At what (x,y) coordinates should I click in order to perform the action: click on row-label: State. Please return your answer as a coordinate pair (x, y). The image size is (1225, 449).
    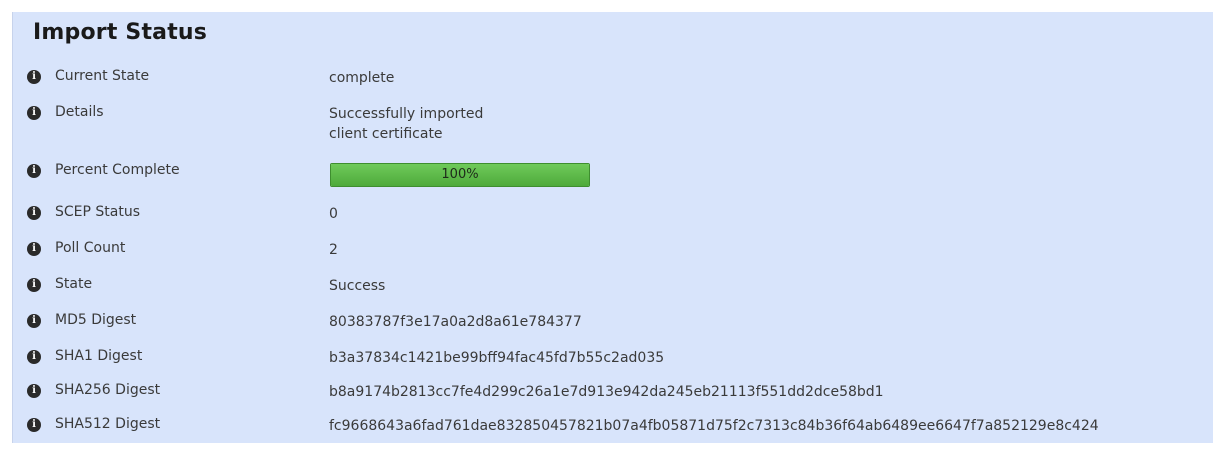
    Looking at the image, I should click on (74, 284).